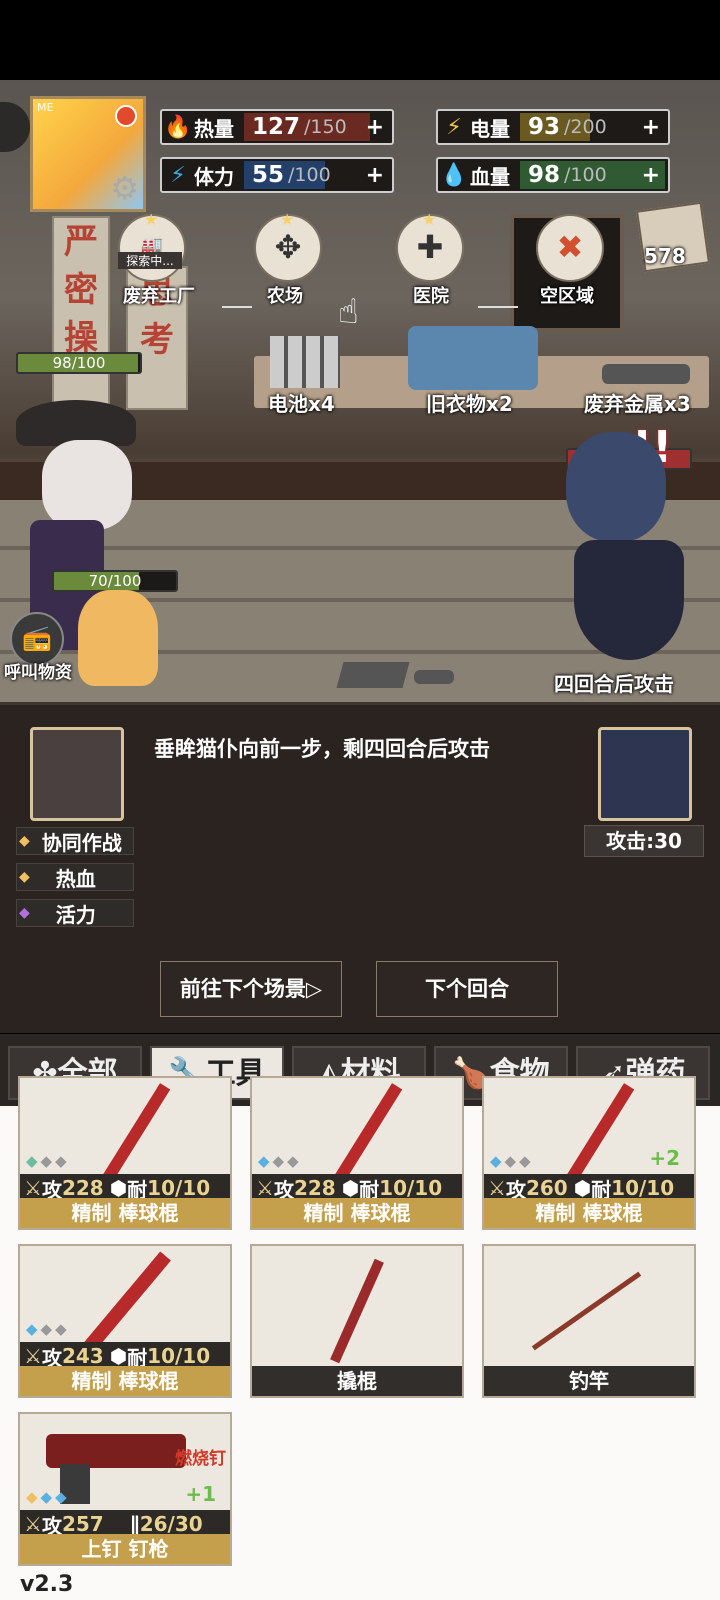  What do you see at coordinates (200, 1494) in the screenshot?
I see `item-bonus: +1` at bounding box center [200, 1494].